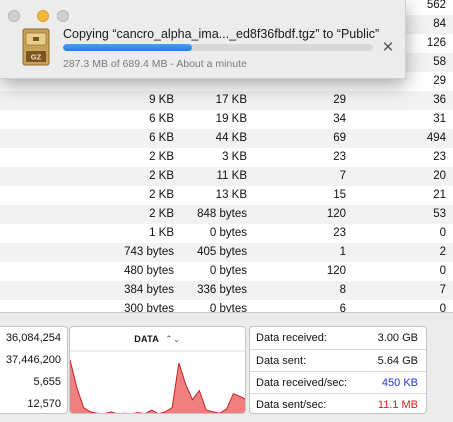 This screenshot has height=422, width=453. What do you see at coordinates (44, 404) in the screenshot?
I see `packets-sent-sec-value: 12,570` at bounding box center [44, 404].